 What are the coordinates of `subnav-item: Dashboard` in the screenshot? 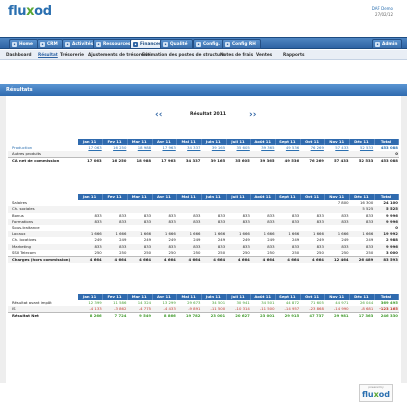 It's located at (19, 54).